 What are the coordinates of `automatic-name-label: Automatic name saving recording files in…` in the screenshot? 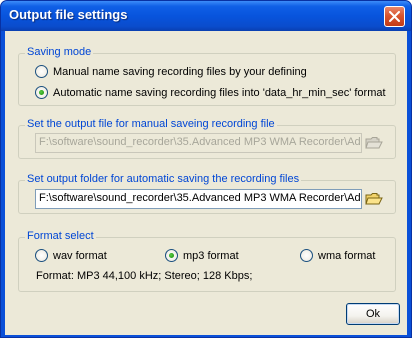 It's located at (219, 92).